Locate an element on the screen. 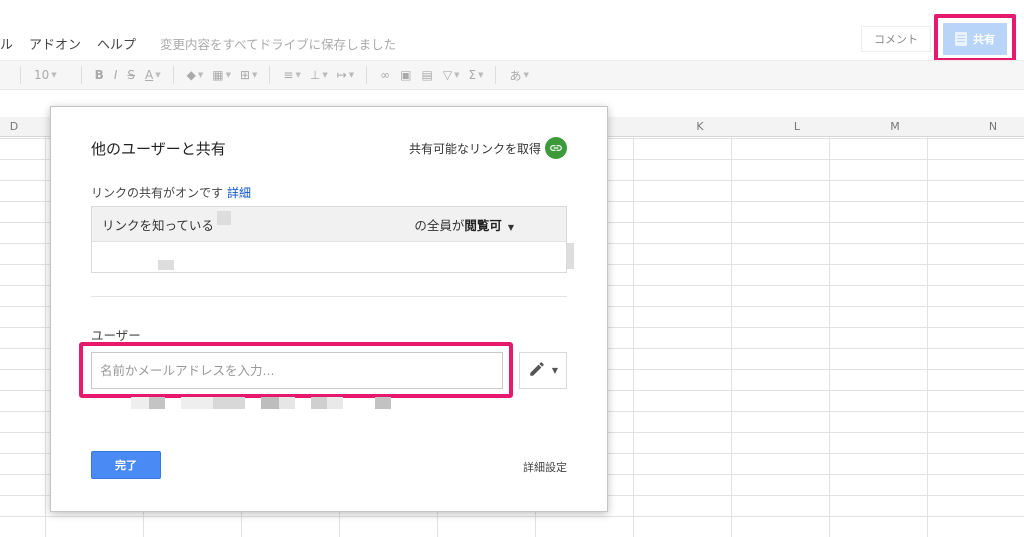 The image size is (1024, 537). link-box-scrollbar is located at coordinates (570, 256).